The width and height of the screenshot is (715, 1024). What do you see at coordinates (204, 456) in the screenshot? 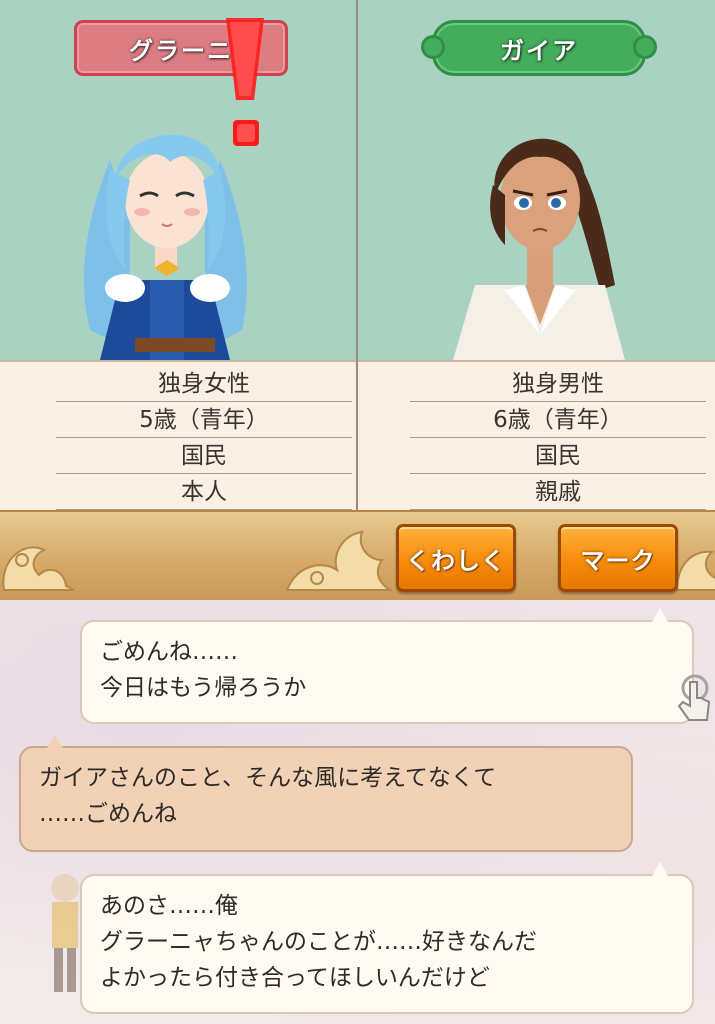
I see `left-info-citizenship: 国民` at bounding box center [204, 456].